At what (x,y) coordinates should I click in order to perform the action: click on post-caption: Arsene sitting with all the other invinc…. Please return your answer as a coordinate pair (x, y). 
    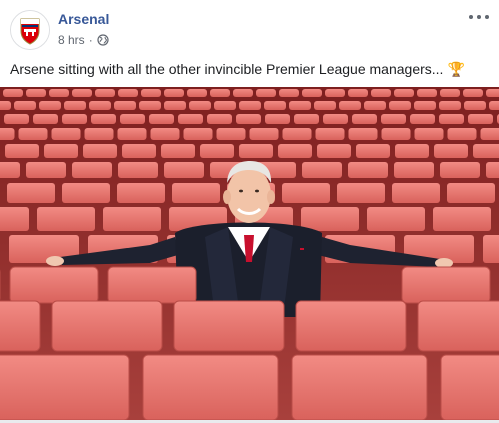
    Looking at the image, I should click on (250, 69).